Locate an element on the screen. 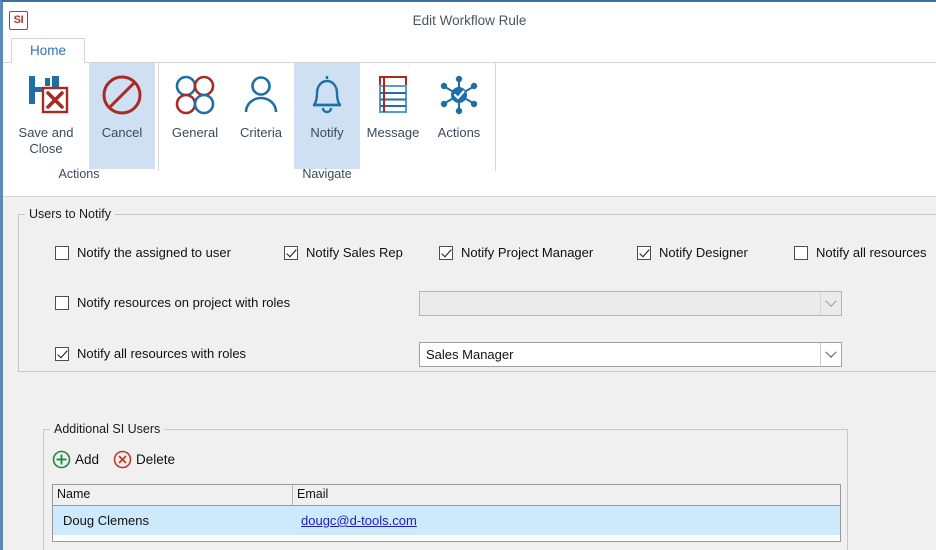 This screenshot has width=936, height=550. email-link: dougc@d-tools.com is located at coordinates (359, 520).